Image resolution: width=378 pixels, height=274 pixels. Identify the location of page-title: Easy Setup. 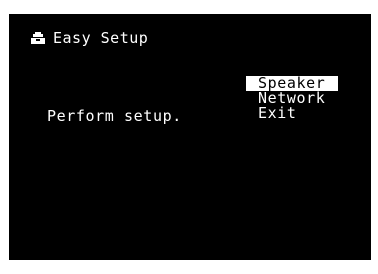
(101, 38).